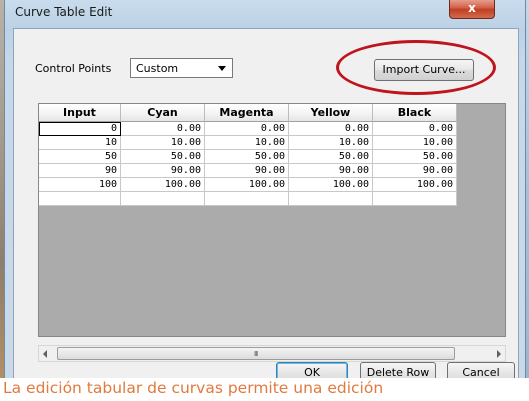 This screenshot has width=529, height=401. I want to click on highlight-ellipse, so click(416, 67).